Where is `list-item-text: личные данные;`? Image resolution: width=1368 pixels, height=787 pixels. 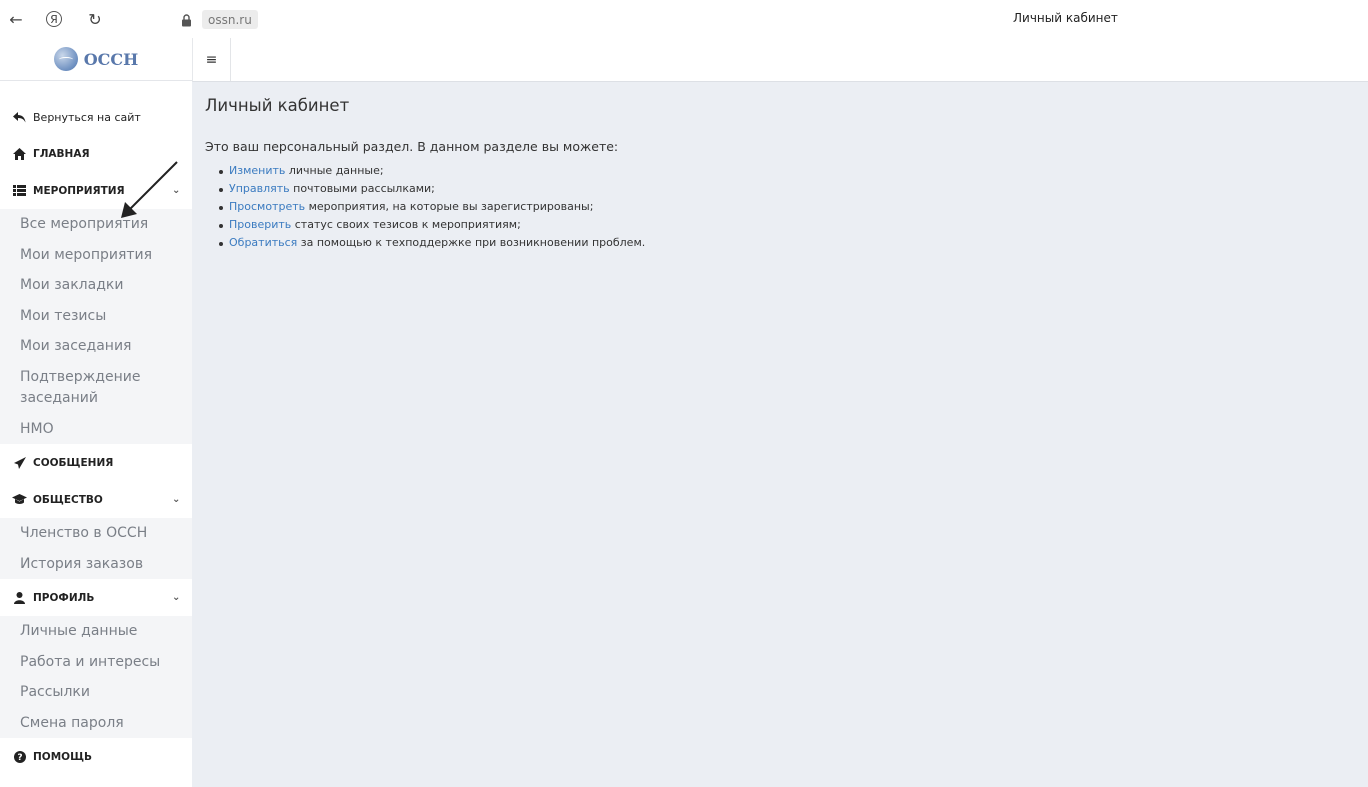 list-item-text: личные данные; is located at coordinates (334, 170).